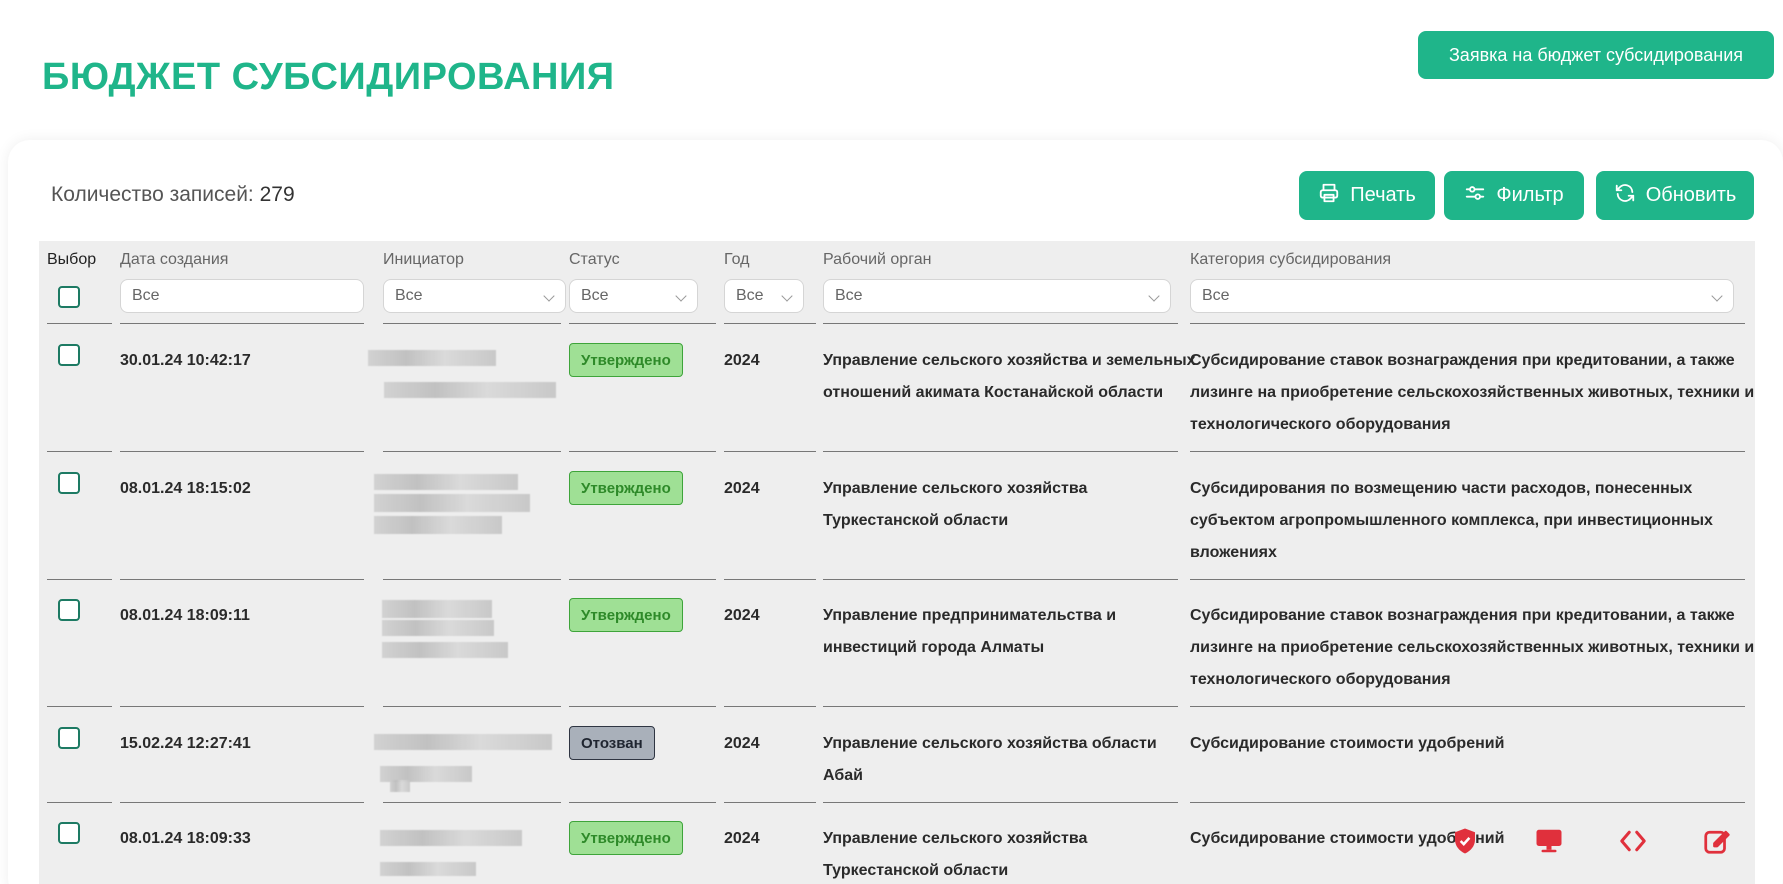 The width and height of the screenshot is (1783, 884). What do you see at coordinates (1596, 55) in the screenshot?
I see `budget-request-button: Заявка на бюджет субсидирования` at bounding box center [1596, 55].